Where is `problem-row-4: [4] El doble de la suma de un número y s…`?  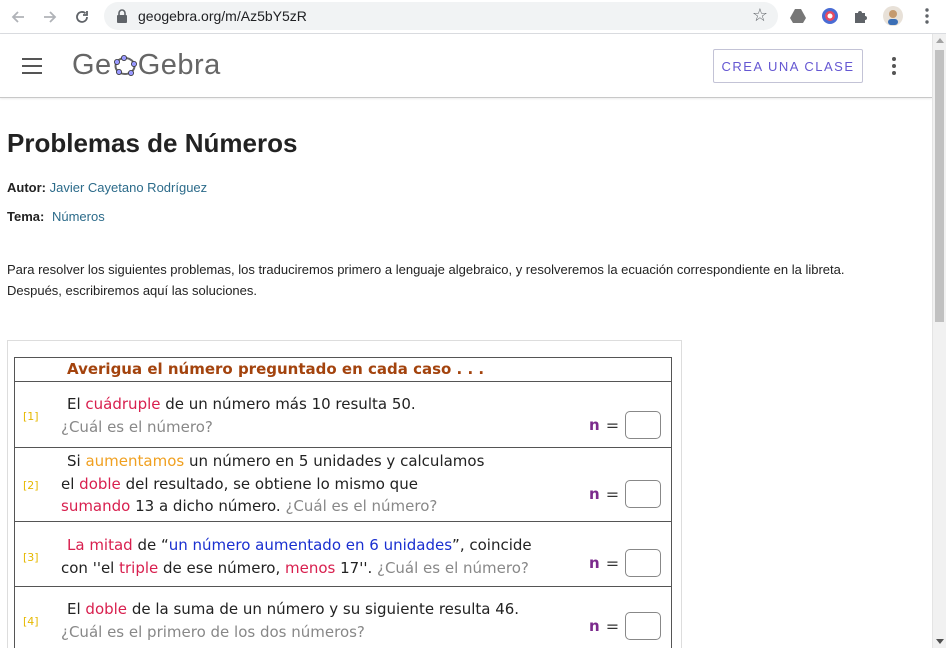 problem-row-4: [4] El doble de la suma de un número y s… is located at coordinates (343, 617).